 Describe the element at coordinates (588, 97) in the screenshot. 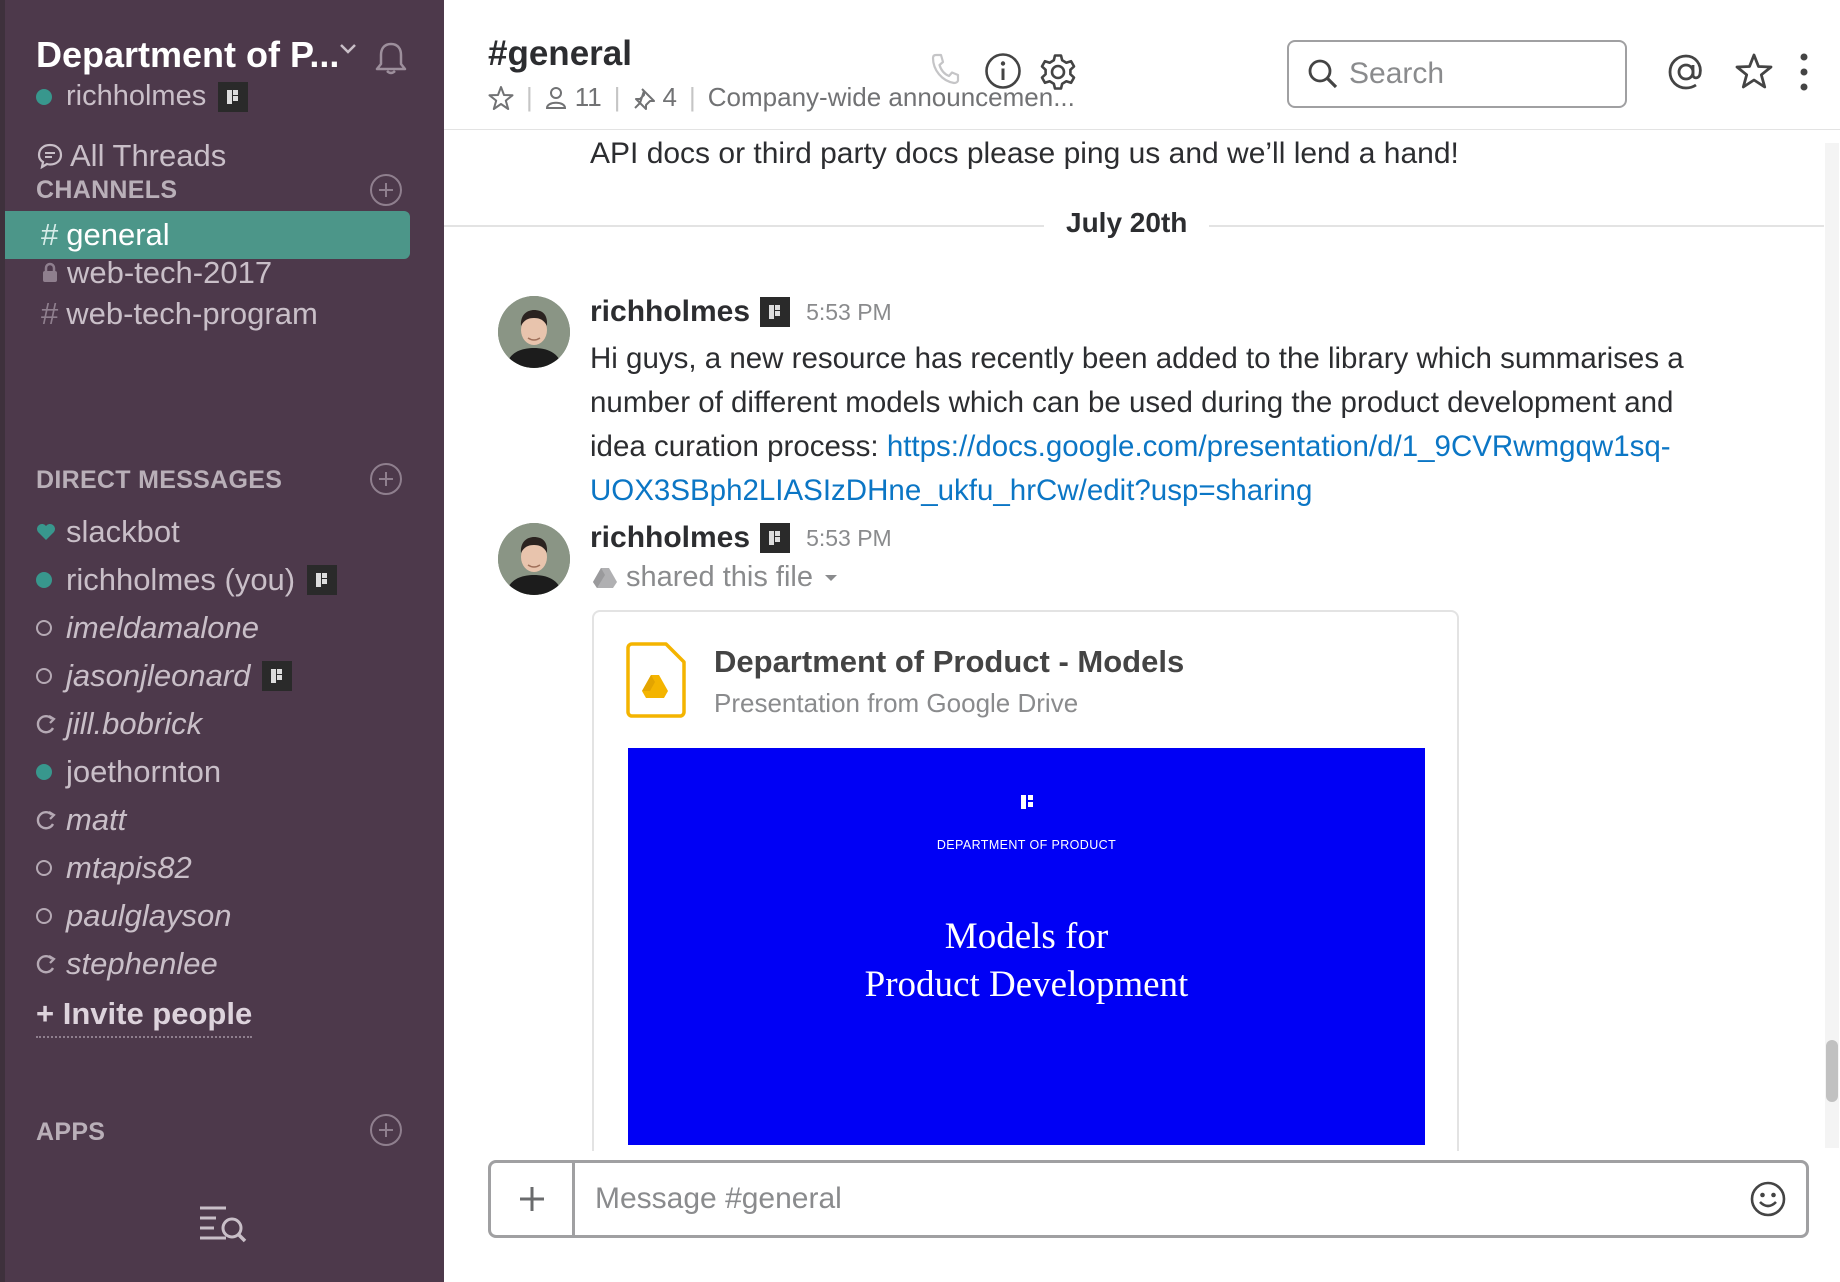

I see `members-count: 11` at that location.